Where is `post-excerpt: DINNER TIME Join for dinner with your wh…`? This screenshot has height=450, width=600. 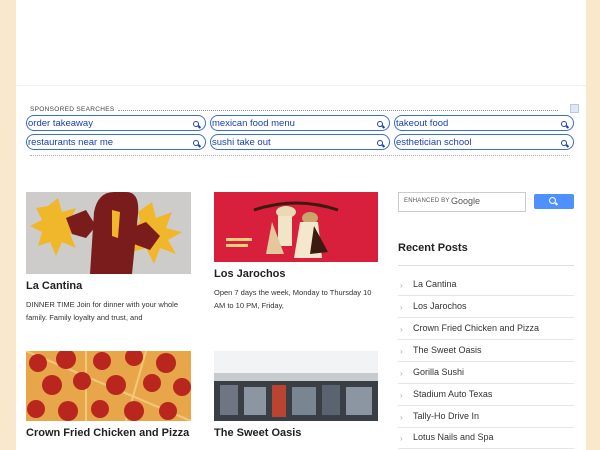
post-excerpt: DINNER TIME Join for dinner with your wh… is located at coordinates (102, 311).